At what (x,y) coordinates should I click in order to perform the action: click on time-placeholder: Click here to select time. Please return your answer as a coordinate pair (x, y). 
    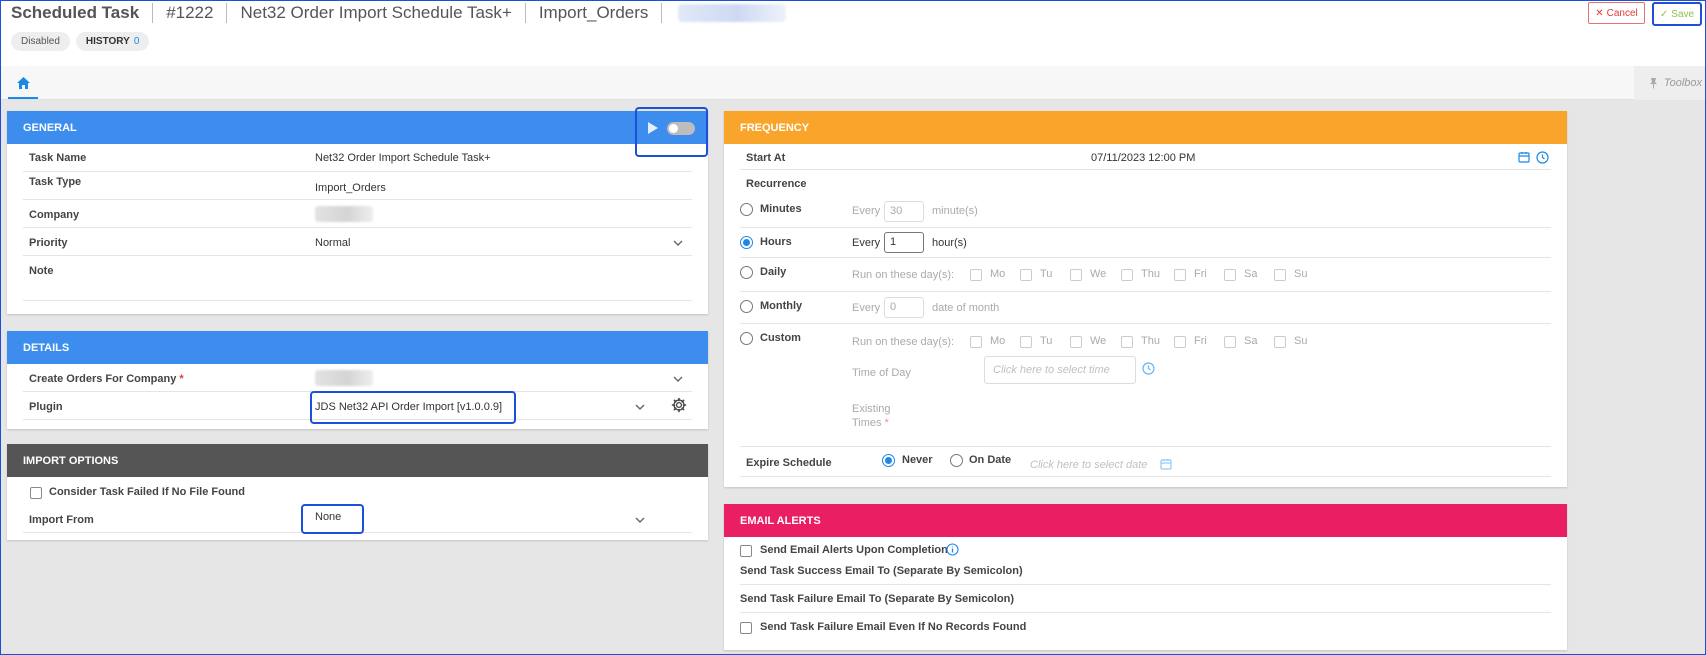
    Looking at the image, I should click on (1051, 370).